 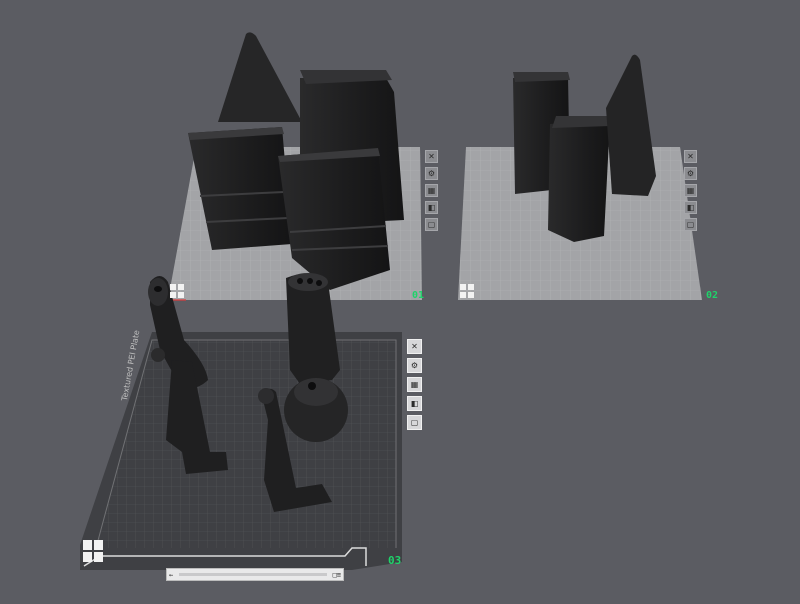 I want to click on bar-left-glyph: ←, so click(x=171, y=574).